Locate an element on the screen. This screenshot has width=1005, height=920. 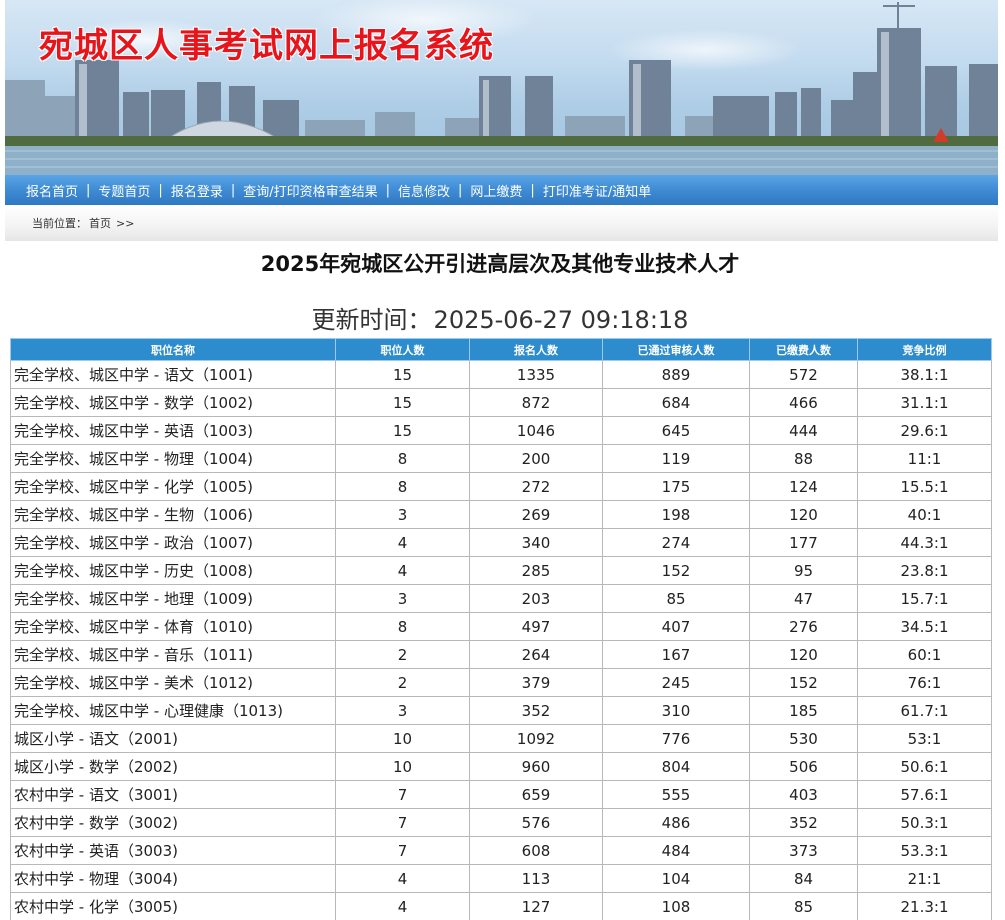
table-row: 完全学校、城区中学 - 英语（1003) 15 1046 645 444 29.6:1 is located at coordinates (501, 430).